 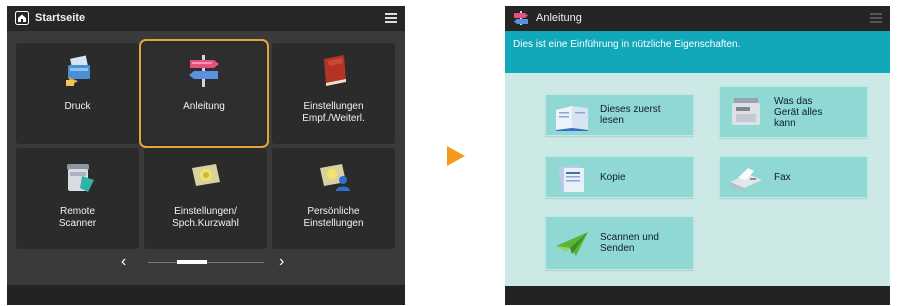 What do you see at coordinates (204, 93) in the screenshot?
I see `tile-anleitung: Anleitung` at bounding box center [204, 93].